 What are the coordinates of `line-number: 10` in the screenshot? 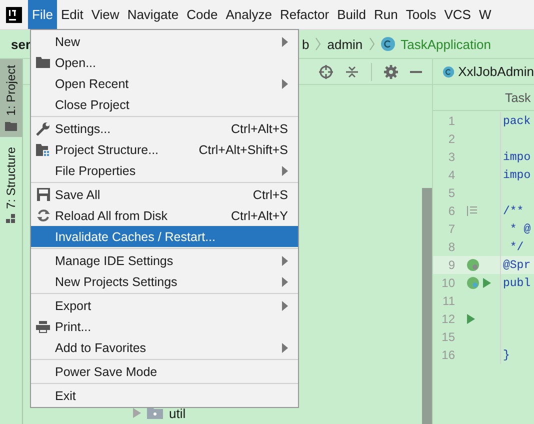 It's located at (447, 283).